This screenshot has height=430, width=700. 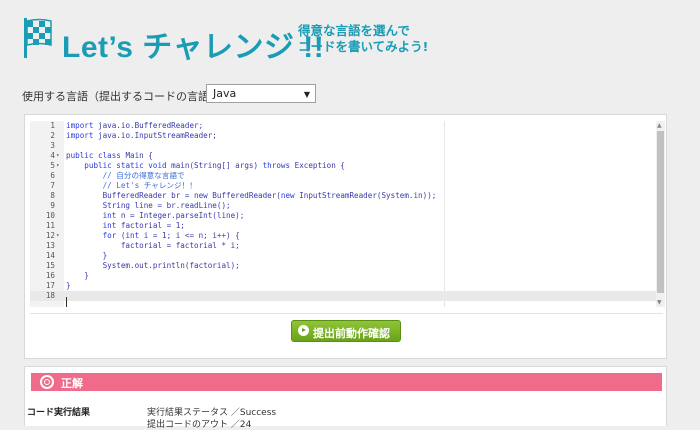 I want to click on code-line: 9 String line = br.readLine();, so click(x=347, y=206).